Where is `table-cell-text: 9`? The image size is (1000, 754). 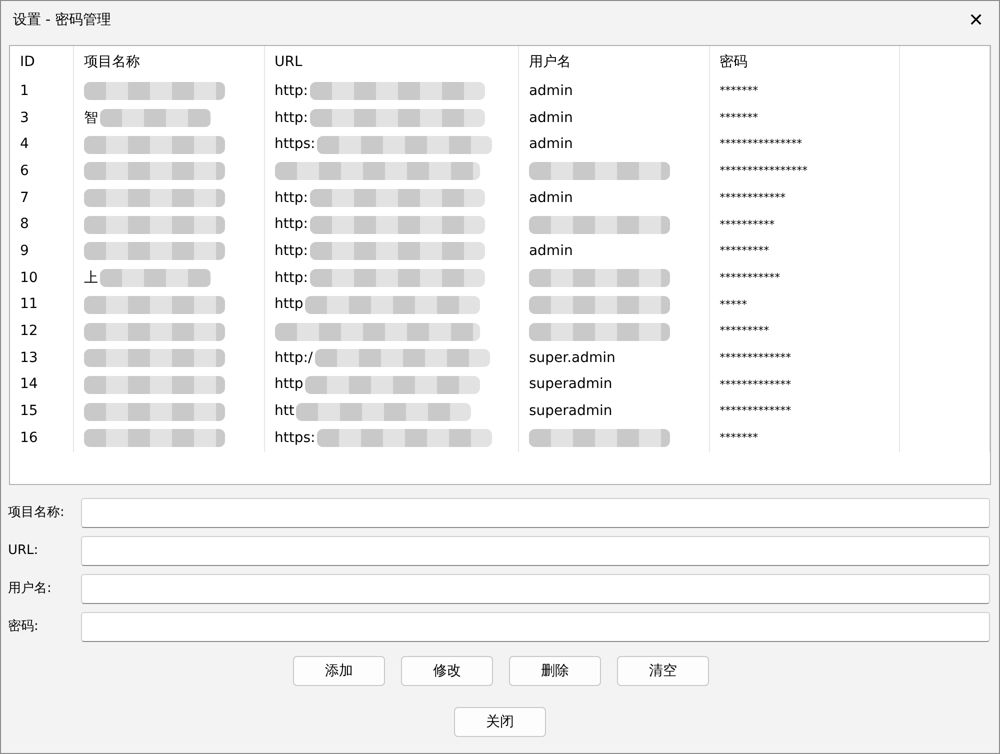
table-cell-text: 9 is located at coordinates (24, 251).